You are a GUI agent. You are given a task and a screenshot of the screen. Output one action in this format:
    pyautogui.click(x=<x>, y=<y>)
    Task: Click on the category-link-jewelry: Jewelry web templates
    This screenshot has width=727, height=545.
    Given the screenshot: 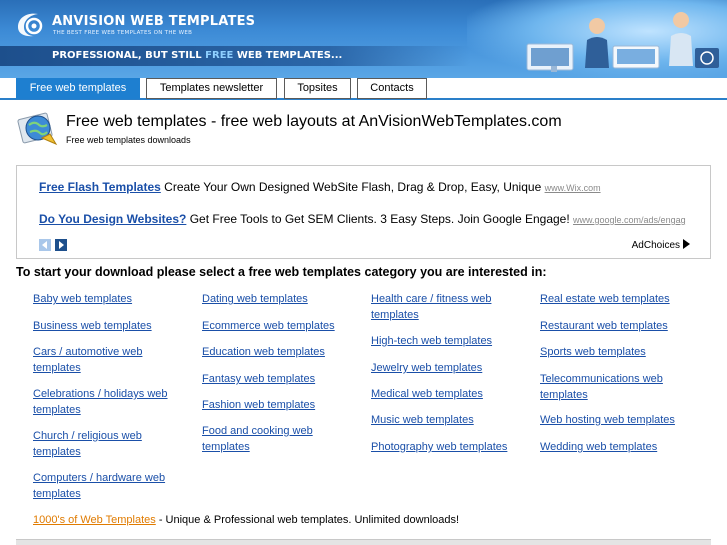 What is the action you would take?
    pyautogui.click(x=446, y=369)
    